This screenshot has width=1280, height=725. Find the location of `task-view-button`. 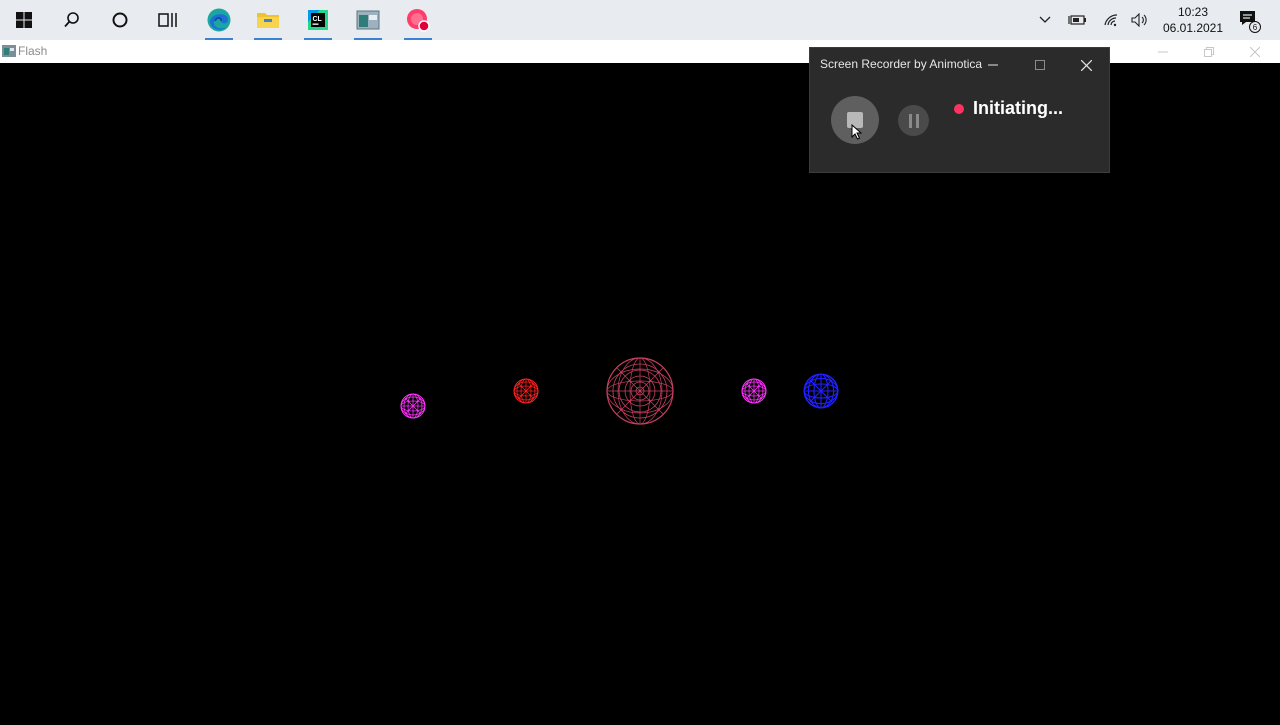

task-view-button is located at coordinates (168, 20).